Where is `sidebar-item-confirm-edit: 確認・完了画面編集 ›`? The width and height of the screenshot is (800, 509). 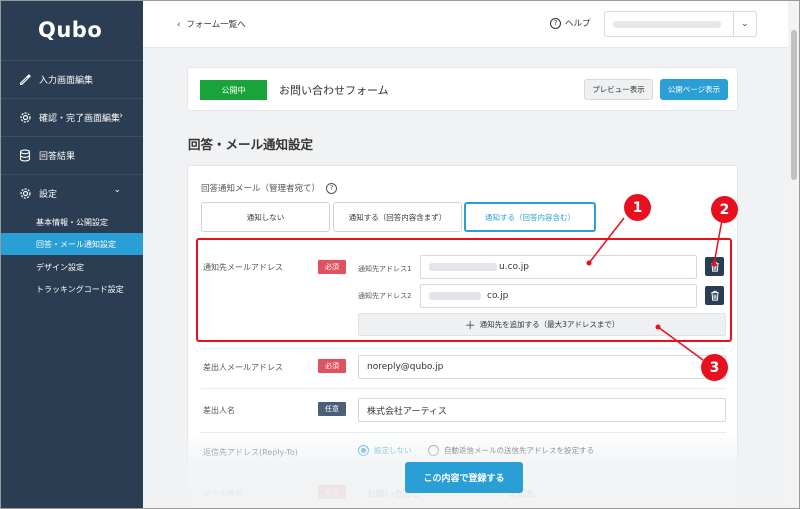 sidebar-item-confirm-edit: 確認・完了画面編集 › is located at coordinates (71, 117).